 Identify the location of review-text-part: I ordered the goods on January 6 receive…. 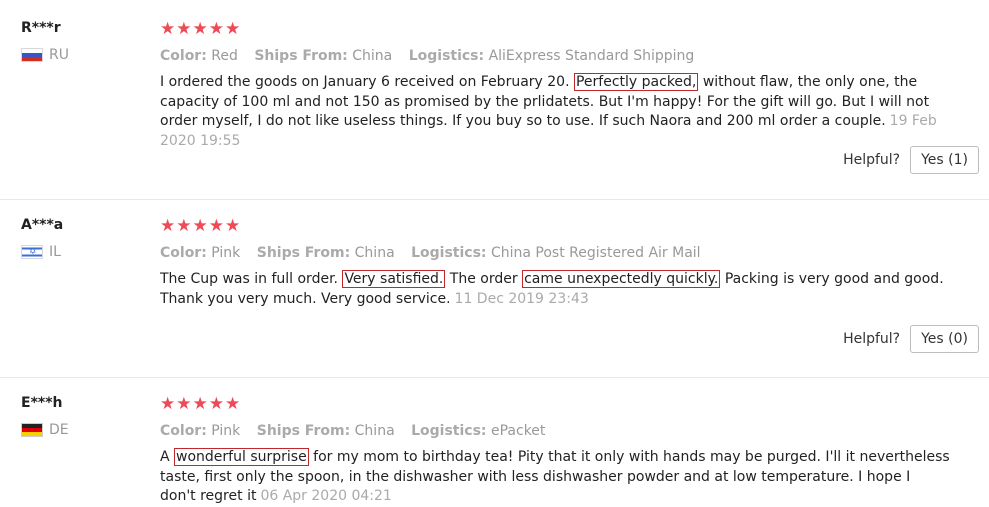
(367, 82).